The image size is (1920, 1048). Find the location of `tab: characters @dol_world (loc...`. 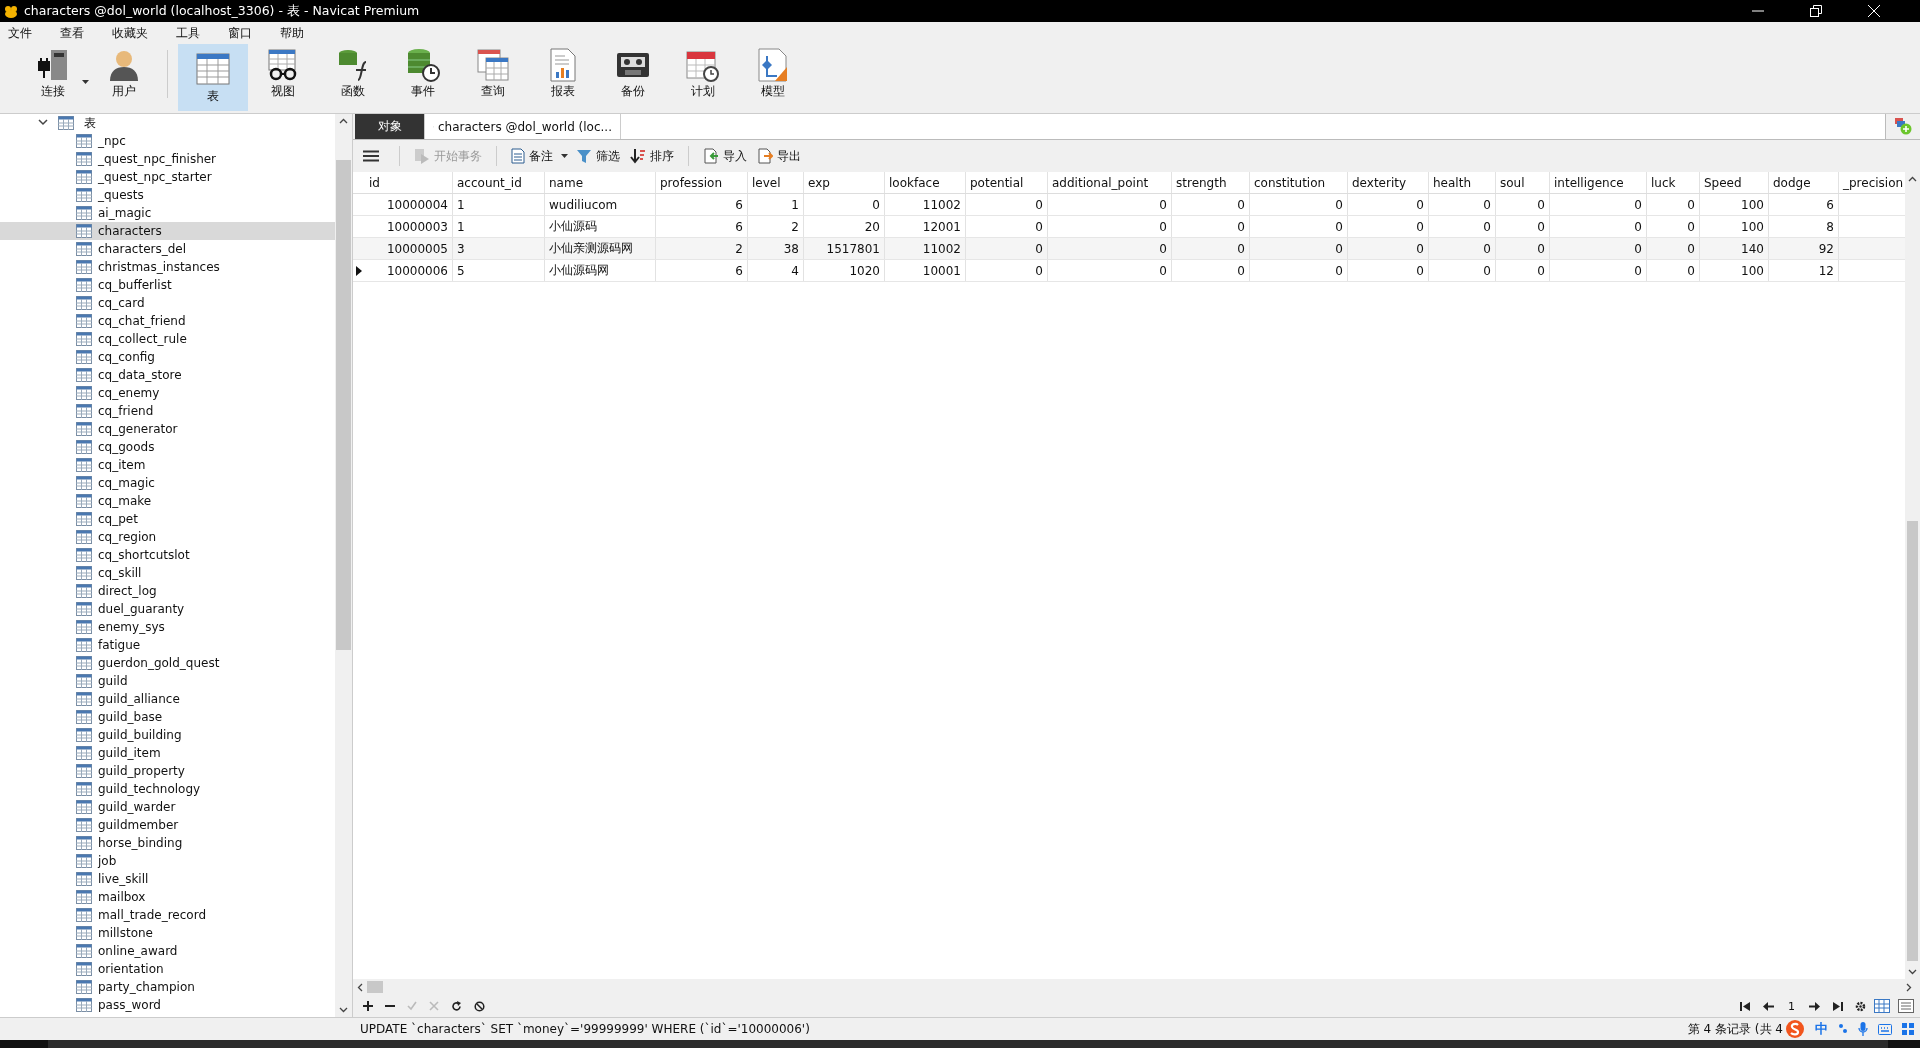

tab: characters @dol_world (loc... is located at coordinates (523, 126).